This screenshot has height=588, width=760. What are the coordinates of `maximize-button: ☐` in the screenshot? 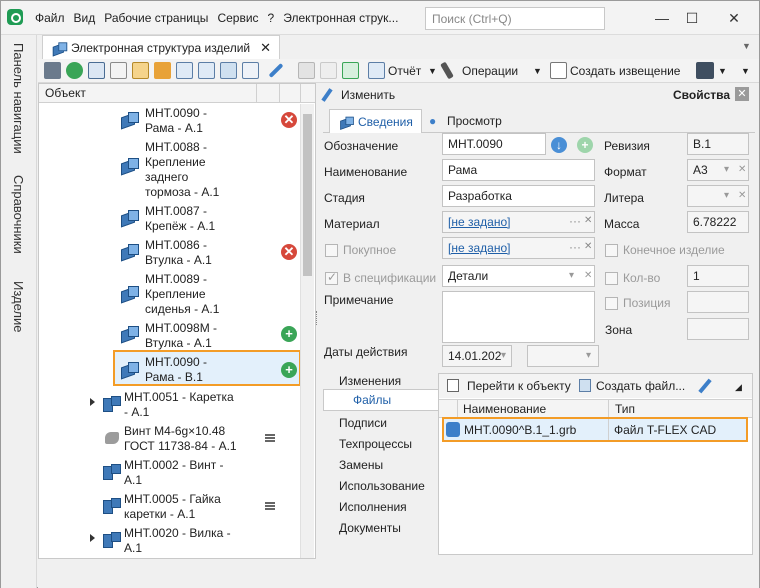 It's located at (692, 18).